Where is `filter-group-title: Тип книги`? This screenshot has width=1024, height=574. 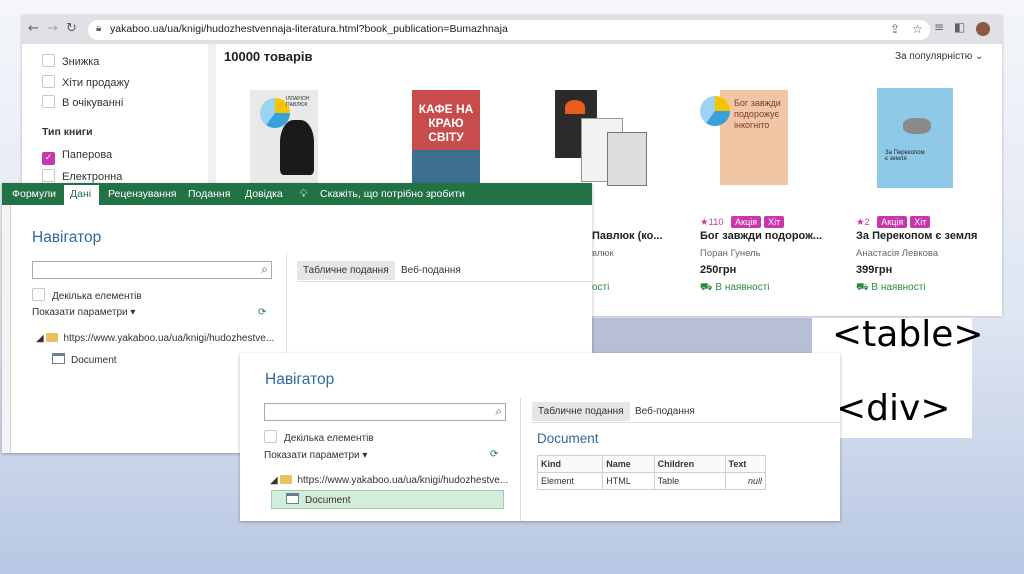 filter-group-title: Тип книги is located at coordinates (67, 132).